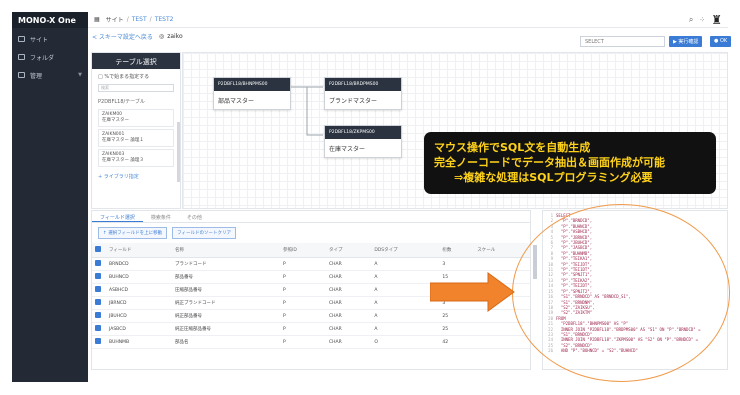  Describe the element at coordinates (457, 250) in the screenshot. I see `column-header: 桁数` at that location.